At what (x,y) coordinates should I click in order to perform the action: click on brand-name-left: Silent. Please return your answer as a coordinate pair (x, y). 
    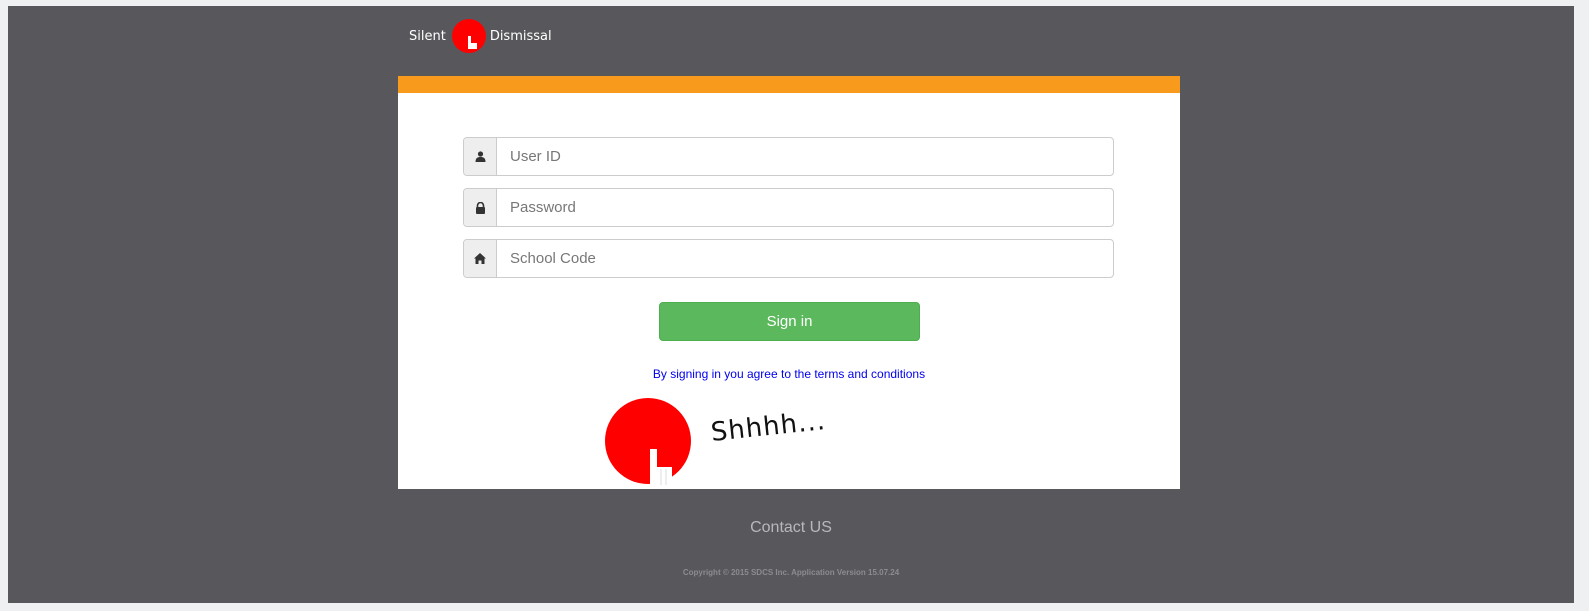
    Looking at the image, I should click on (427, 36).